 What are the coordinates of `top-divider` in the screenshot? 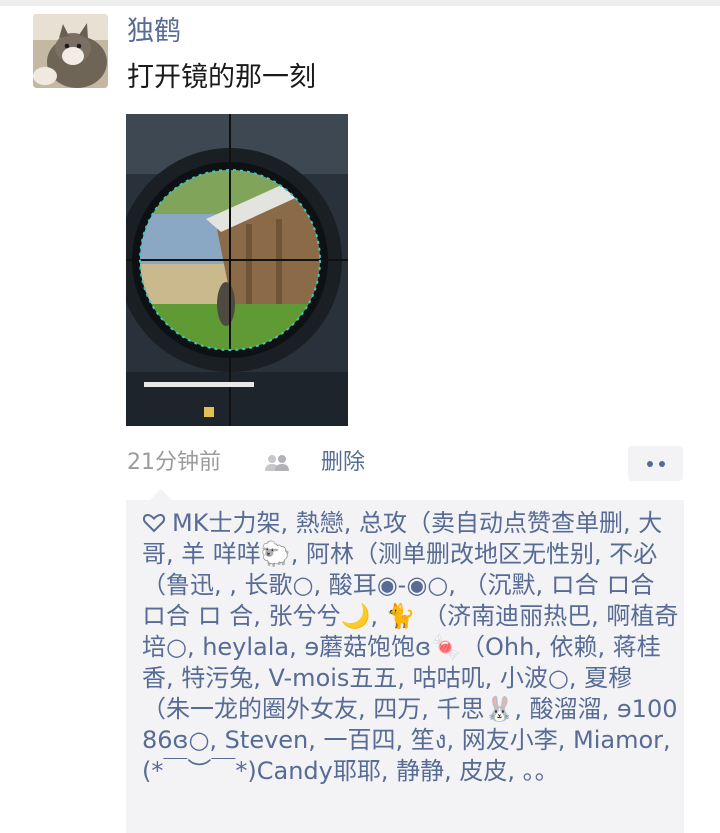 It's located at (360, 3).